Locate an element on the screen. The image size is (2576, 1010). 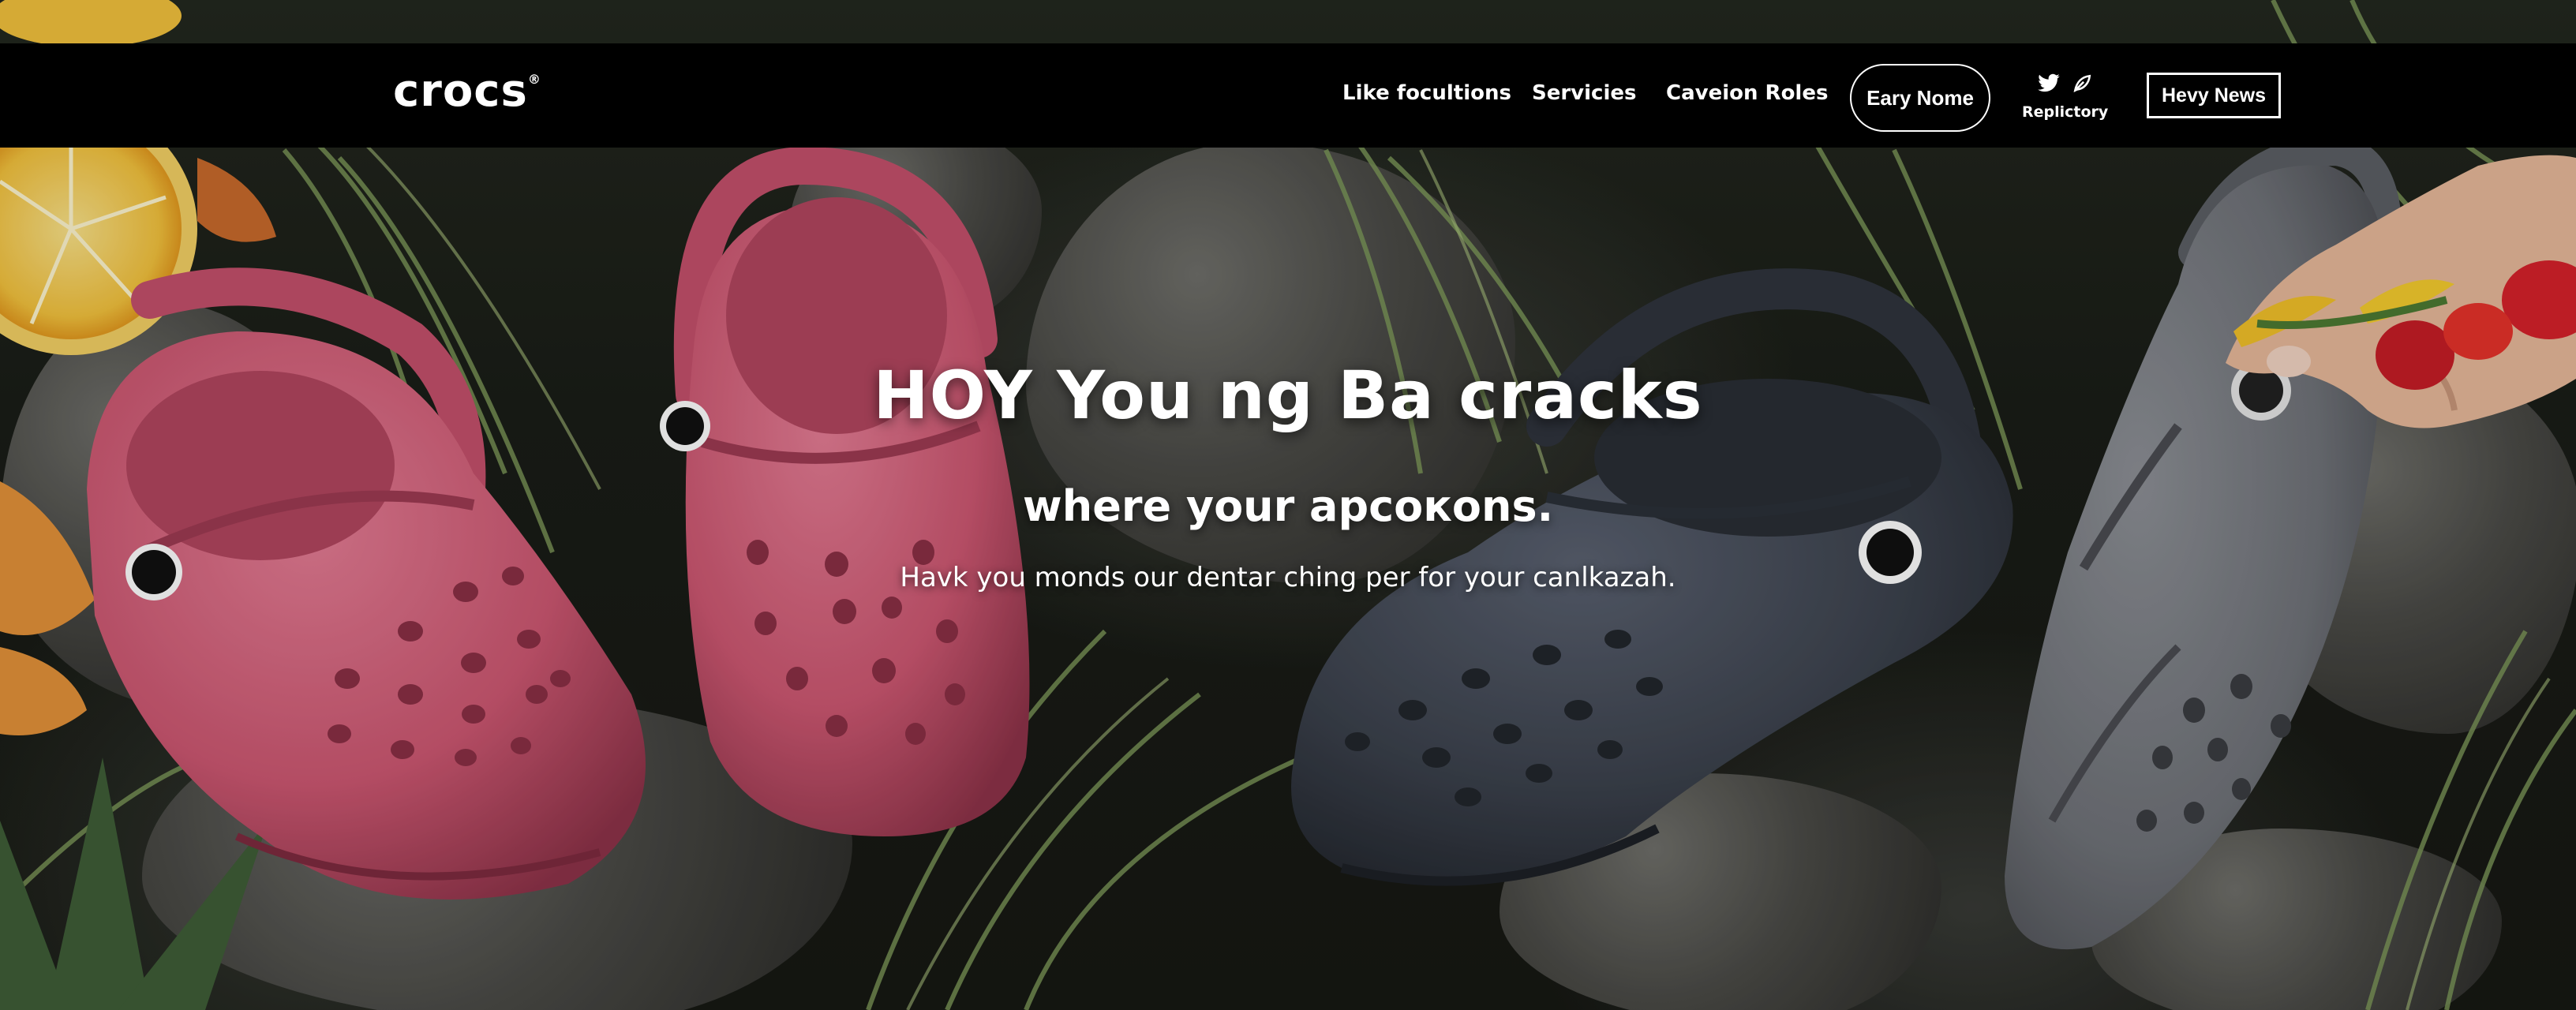
hero-subheadline: where your apcoкons. is located at coordinates (1288, 506).